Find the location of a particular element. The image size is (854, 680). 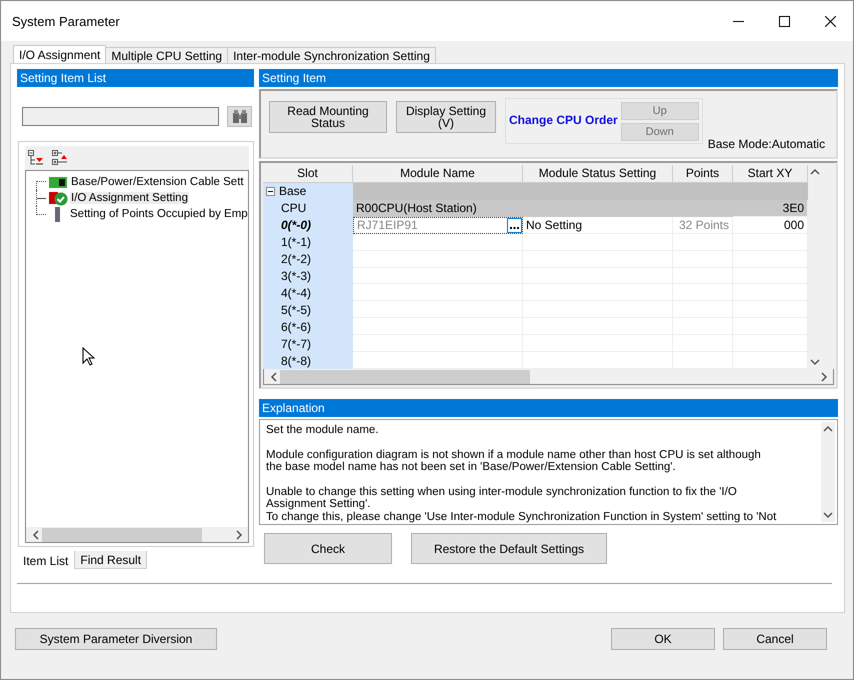

slot-cell: 3(*-3) is located at coordinates (308, 276).